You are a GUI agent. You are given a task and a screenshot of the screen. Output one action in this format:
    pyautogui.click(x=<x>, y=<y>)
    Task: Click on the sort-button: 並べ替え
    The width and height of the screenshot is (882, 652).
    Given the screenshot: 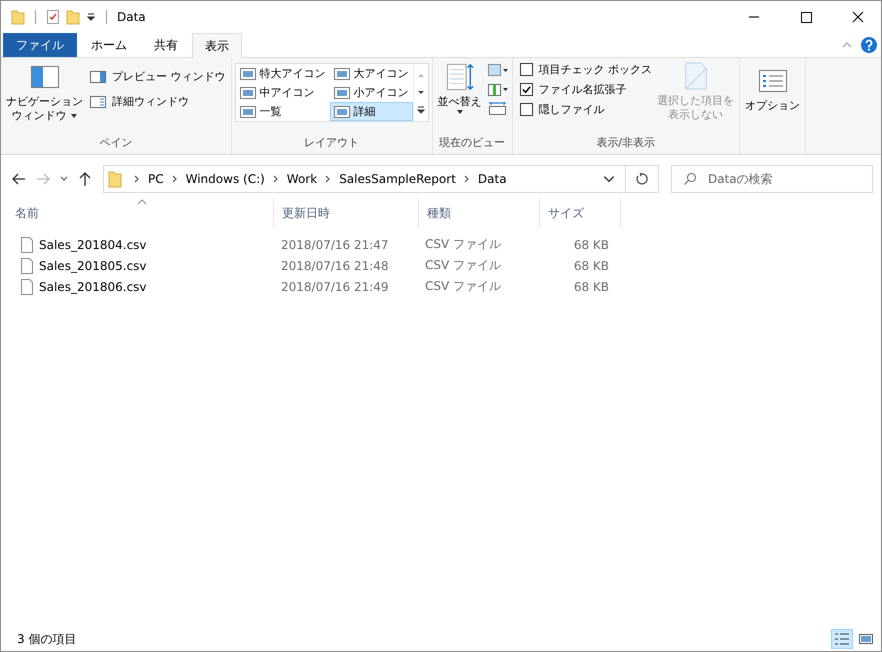 What is the action you would take?
    pyautogui.click(x=460, y=89)
    